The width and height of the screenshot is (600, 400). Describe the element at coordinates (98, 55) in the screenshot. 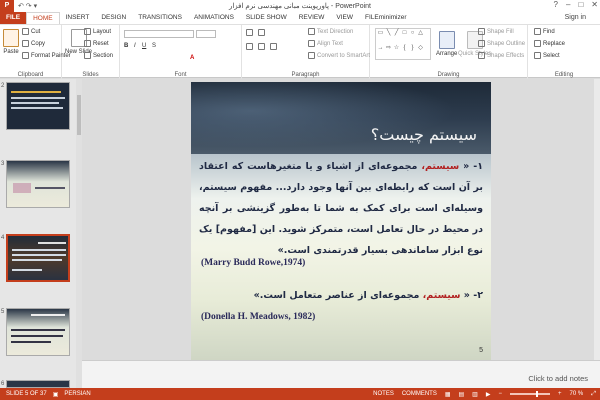

I see `section-button: Section` at that location.